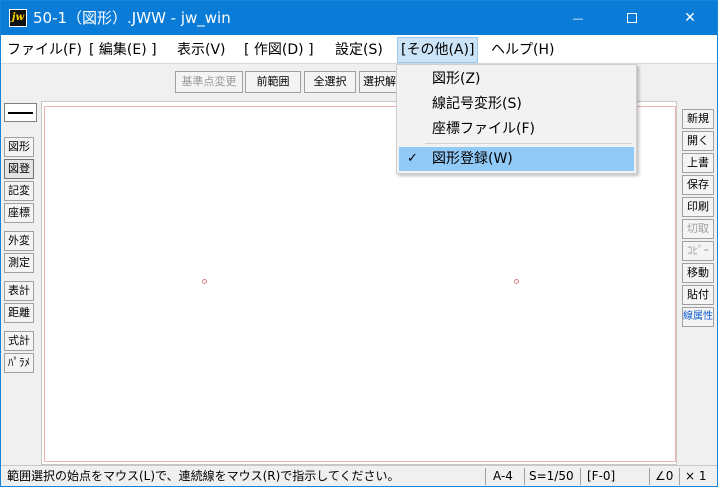 This screenshot has width=718, height=487. Describe the element at coordinates (18, 18) in the screenshot. I see `jw-app-icon: jw` at that location.